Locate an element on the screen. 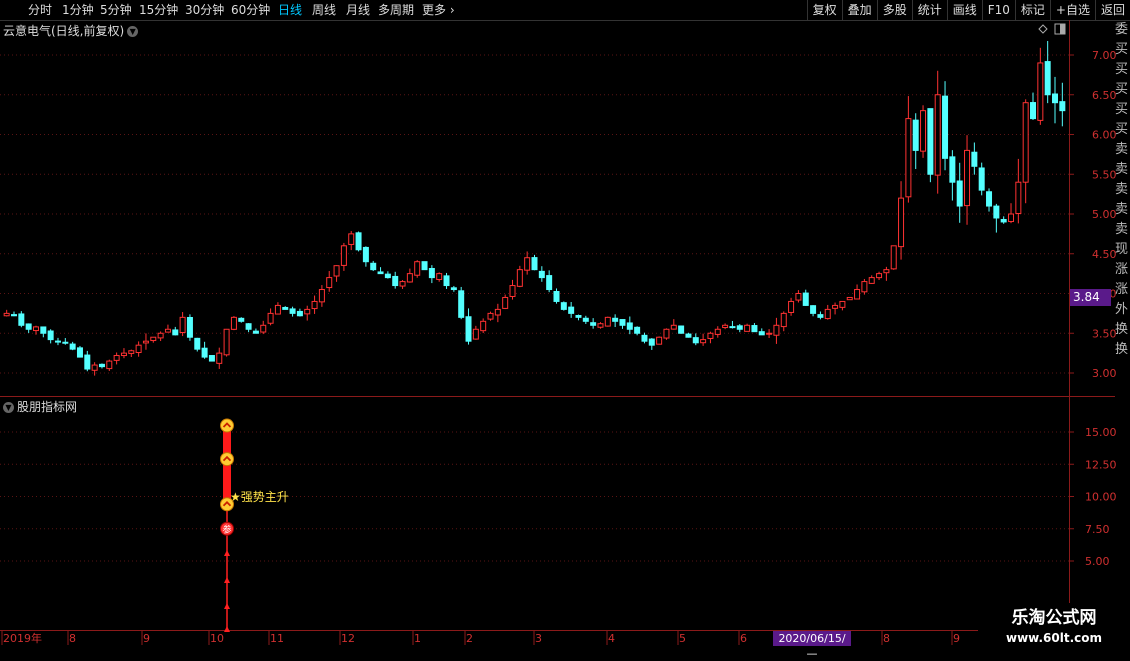 Image resolution: width=1130 pixels, height=661 pixels. y-tick-label: 3.00 is located at coordinates (1104, 373).